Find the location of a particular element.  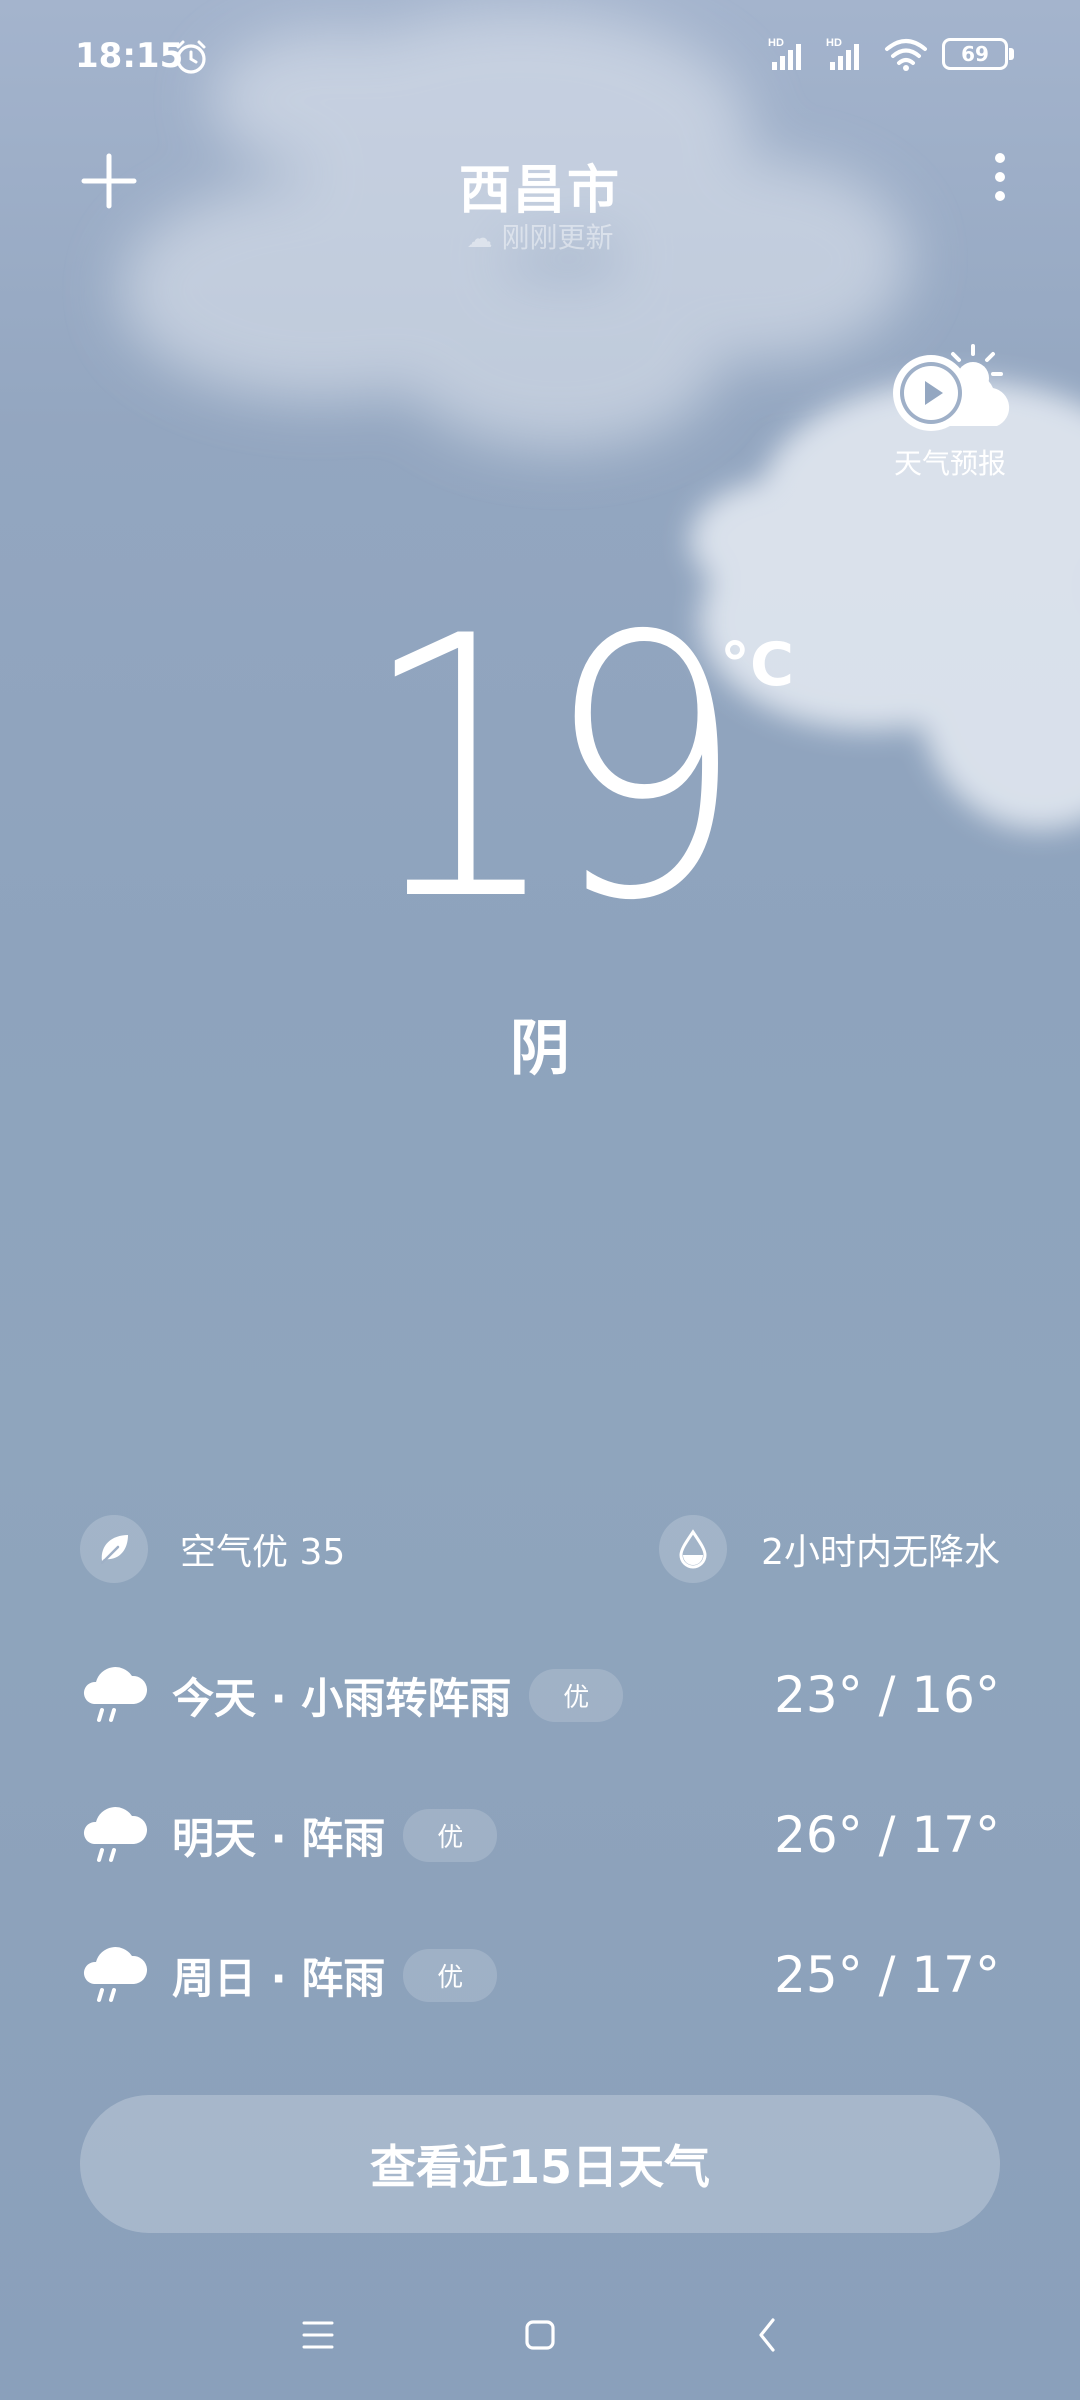

weather-video-icon is located at coordinates (951, 387).